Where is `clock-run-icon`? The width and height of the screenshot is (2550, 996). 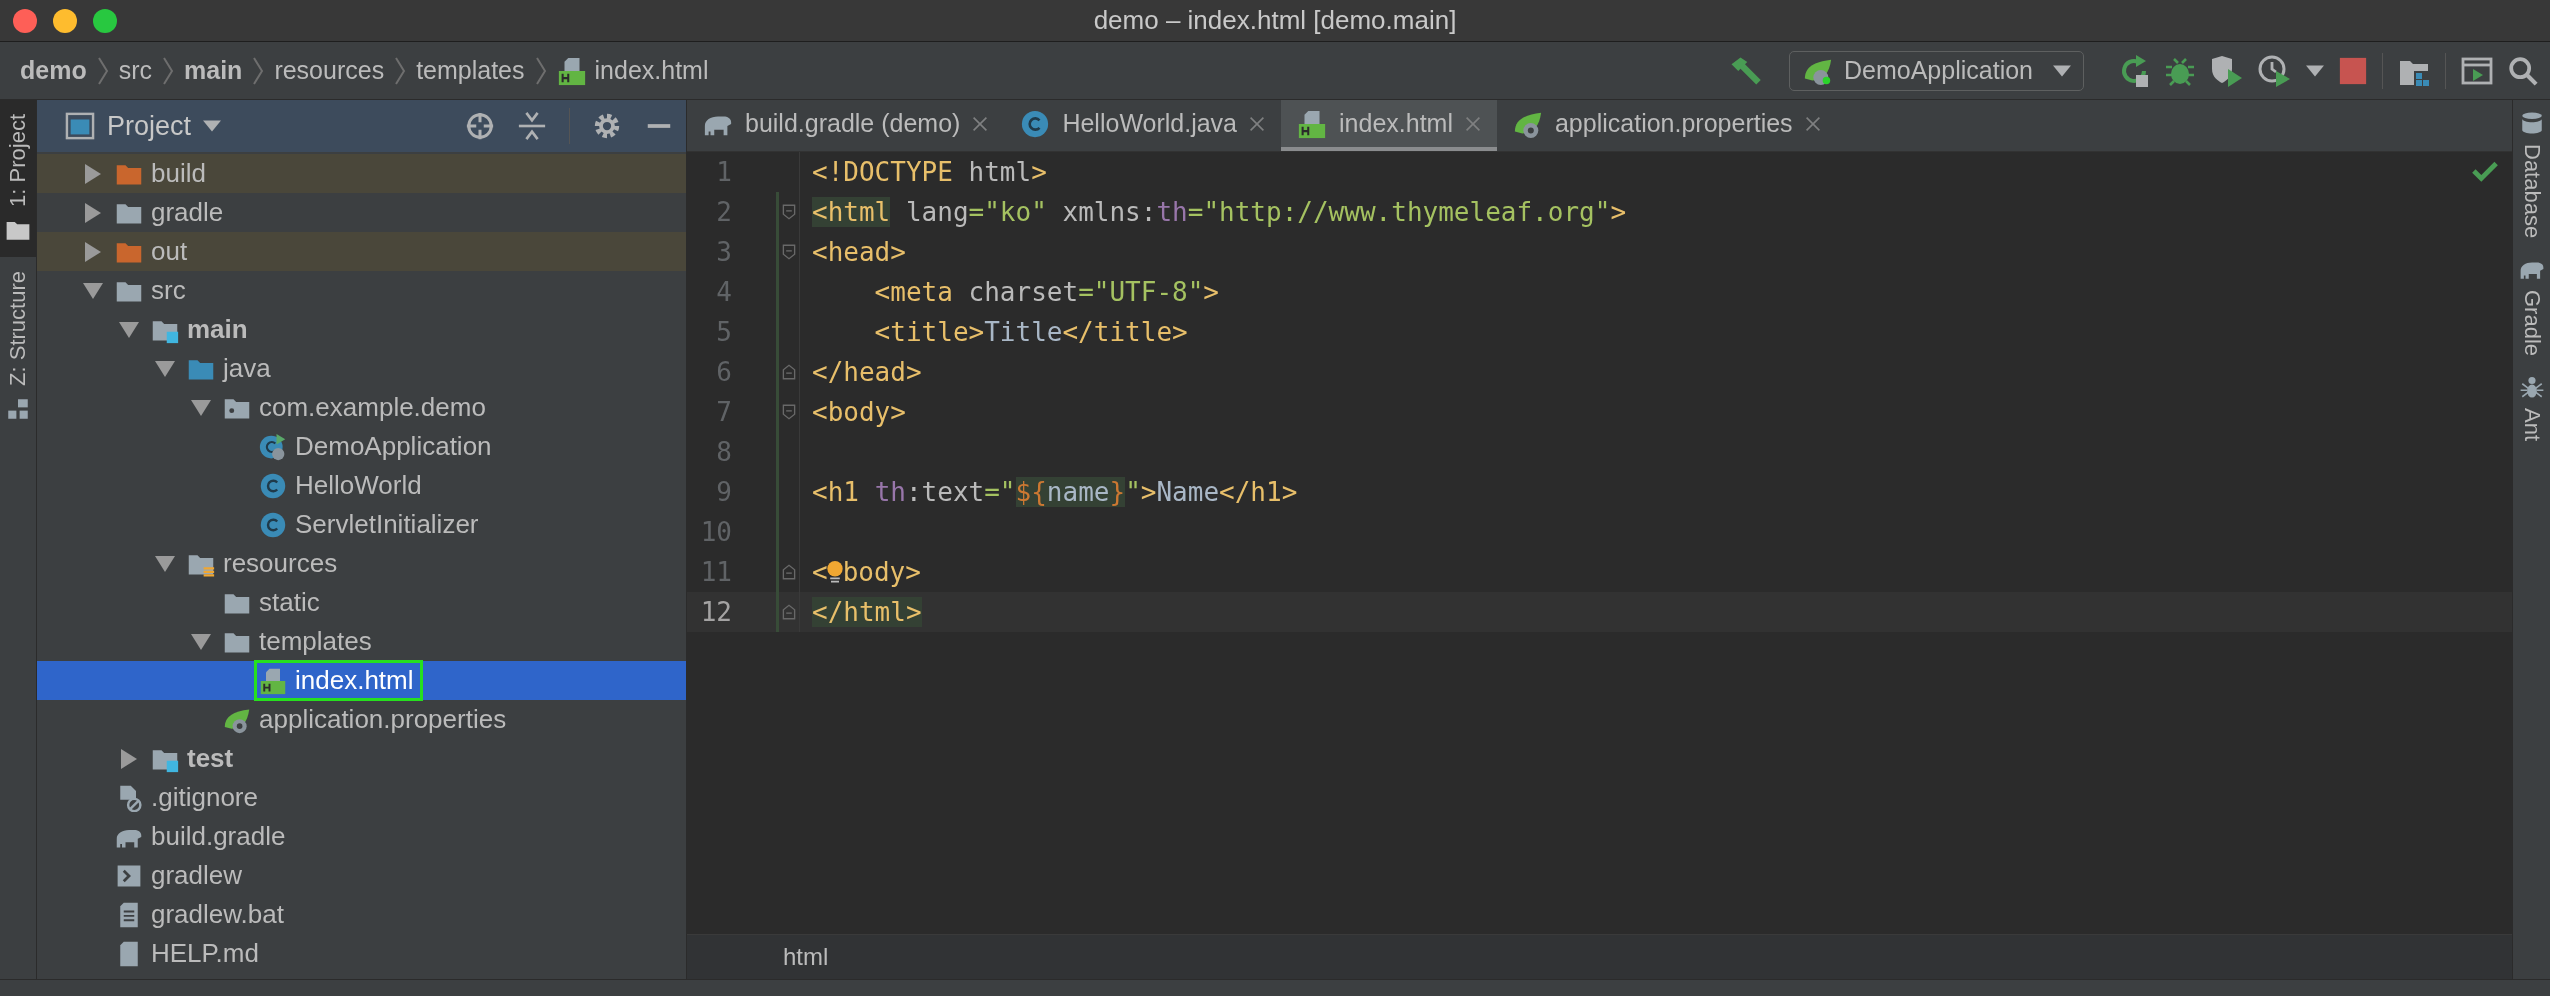 clock-run-icon is located at coordinates (2275, 70).